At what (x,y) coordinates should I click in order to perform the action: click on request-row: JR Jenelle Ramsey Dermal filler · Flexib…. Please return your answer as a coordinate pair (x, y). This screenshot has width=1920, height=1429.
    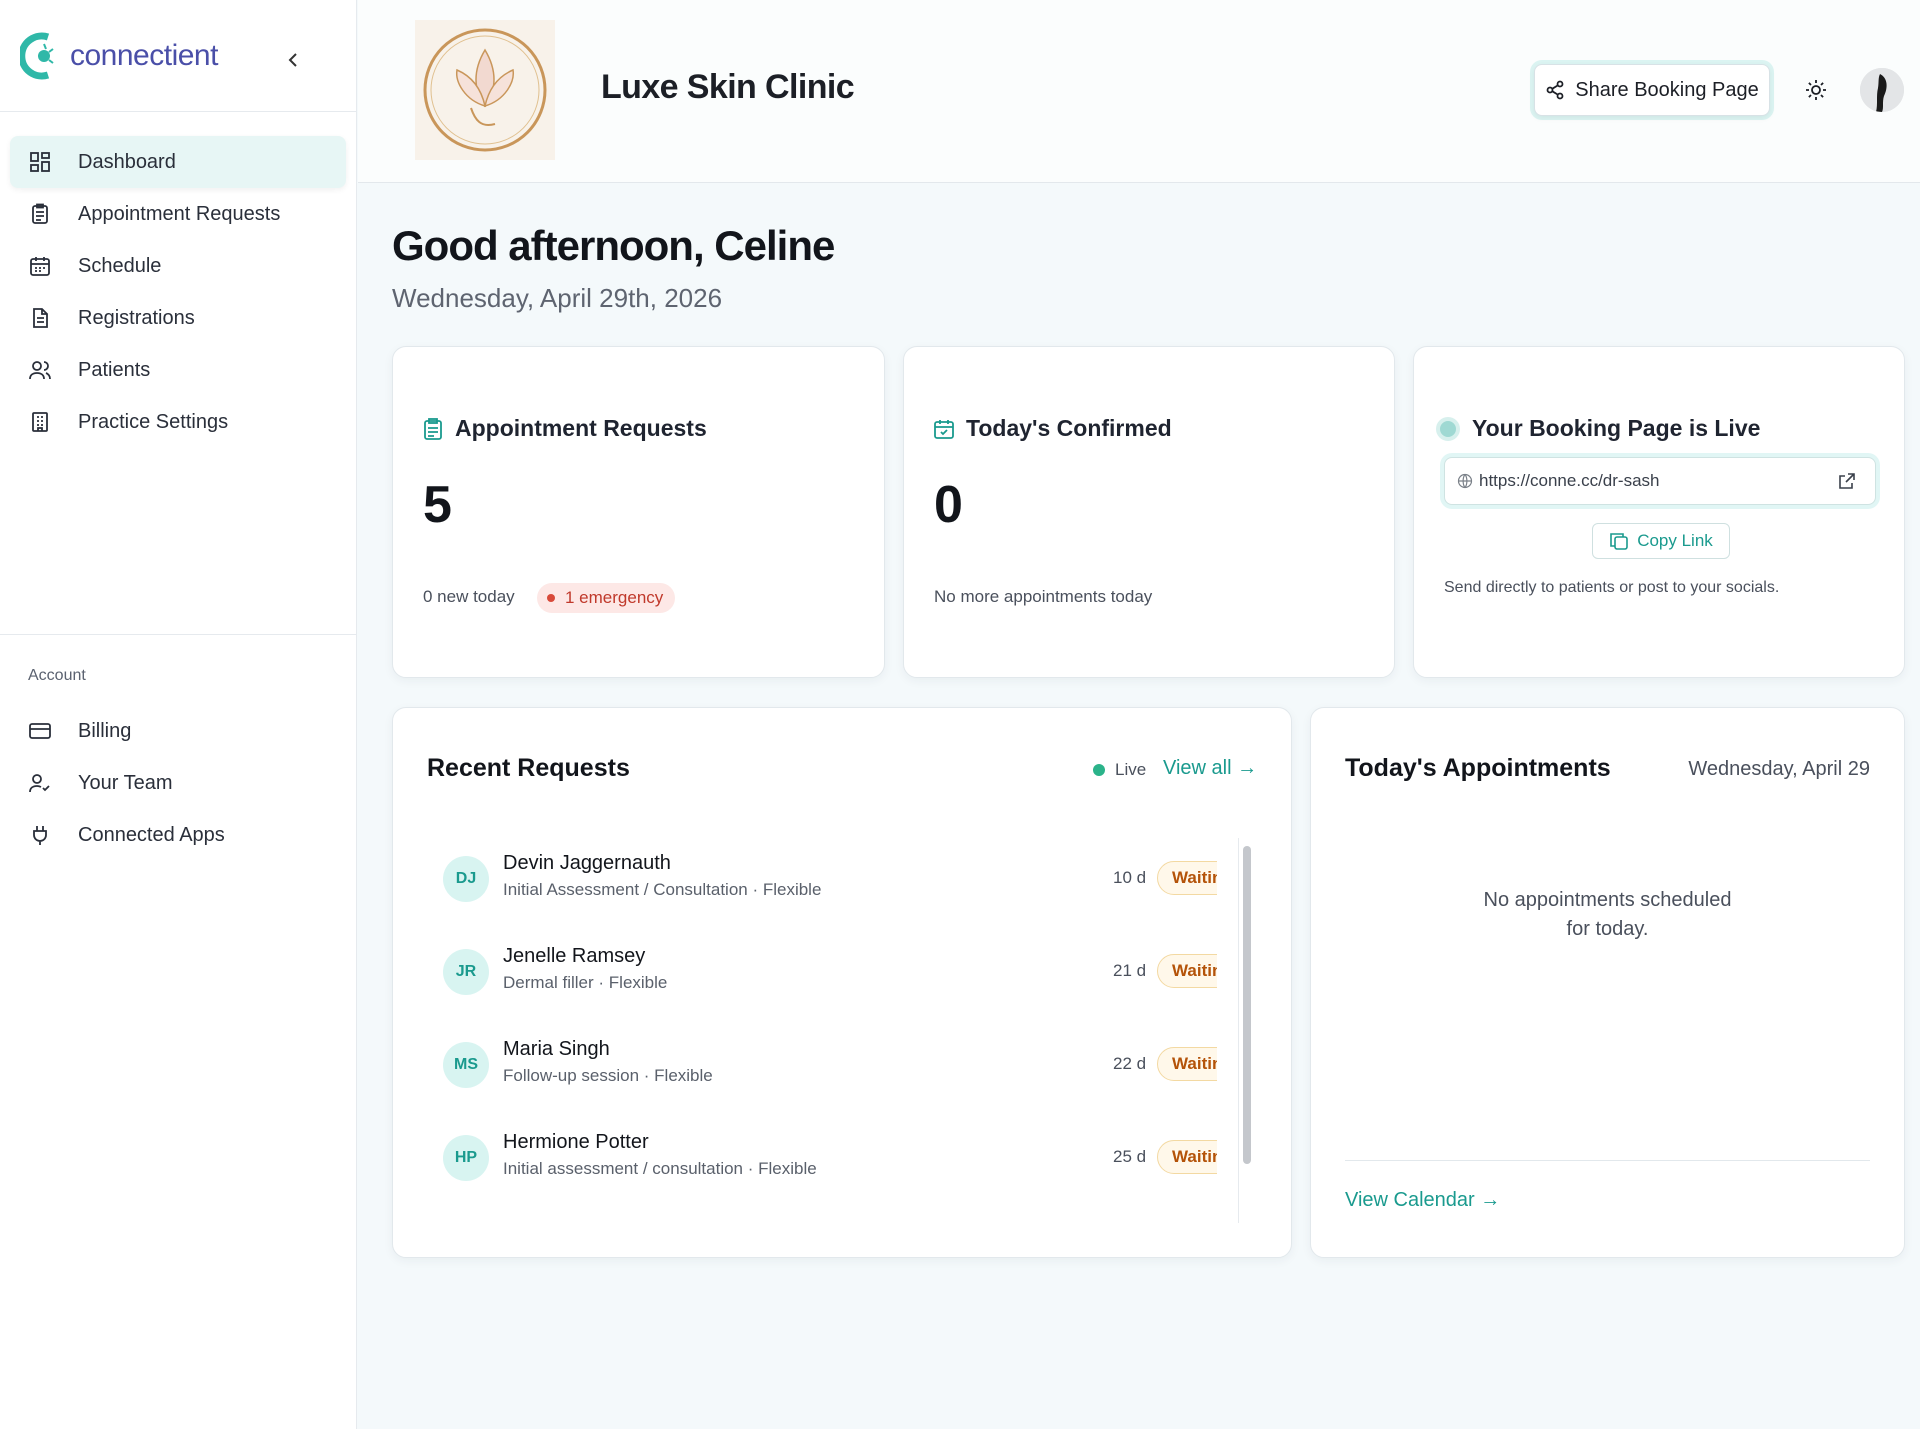
    Looking at the image, I should click on (822, 977).